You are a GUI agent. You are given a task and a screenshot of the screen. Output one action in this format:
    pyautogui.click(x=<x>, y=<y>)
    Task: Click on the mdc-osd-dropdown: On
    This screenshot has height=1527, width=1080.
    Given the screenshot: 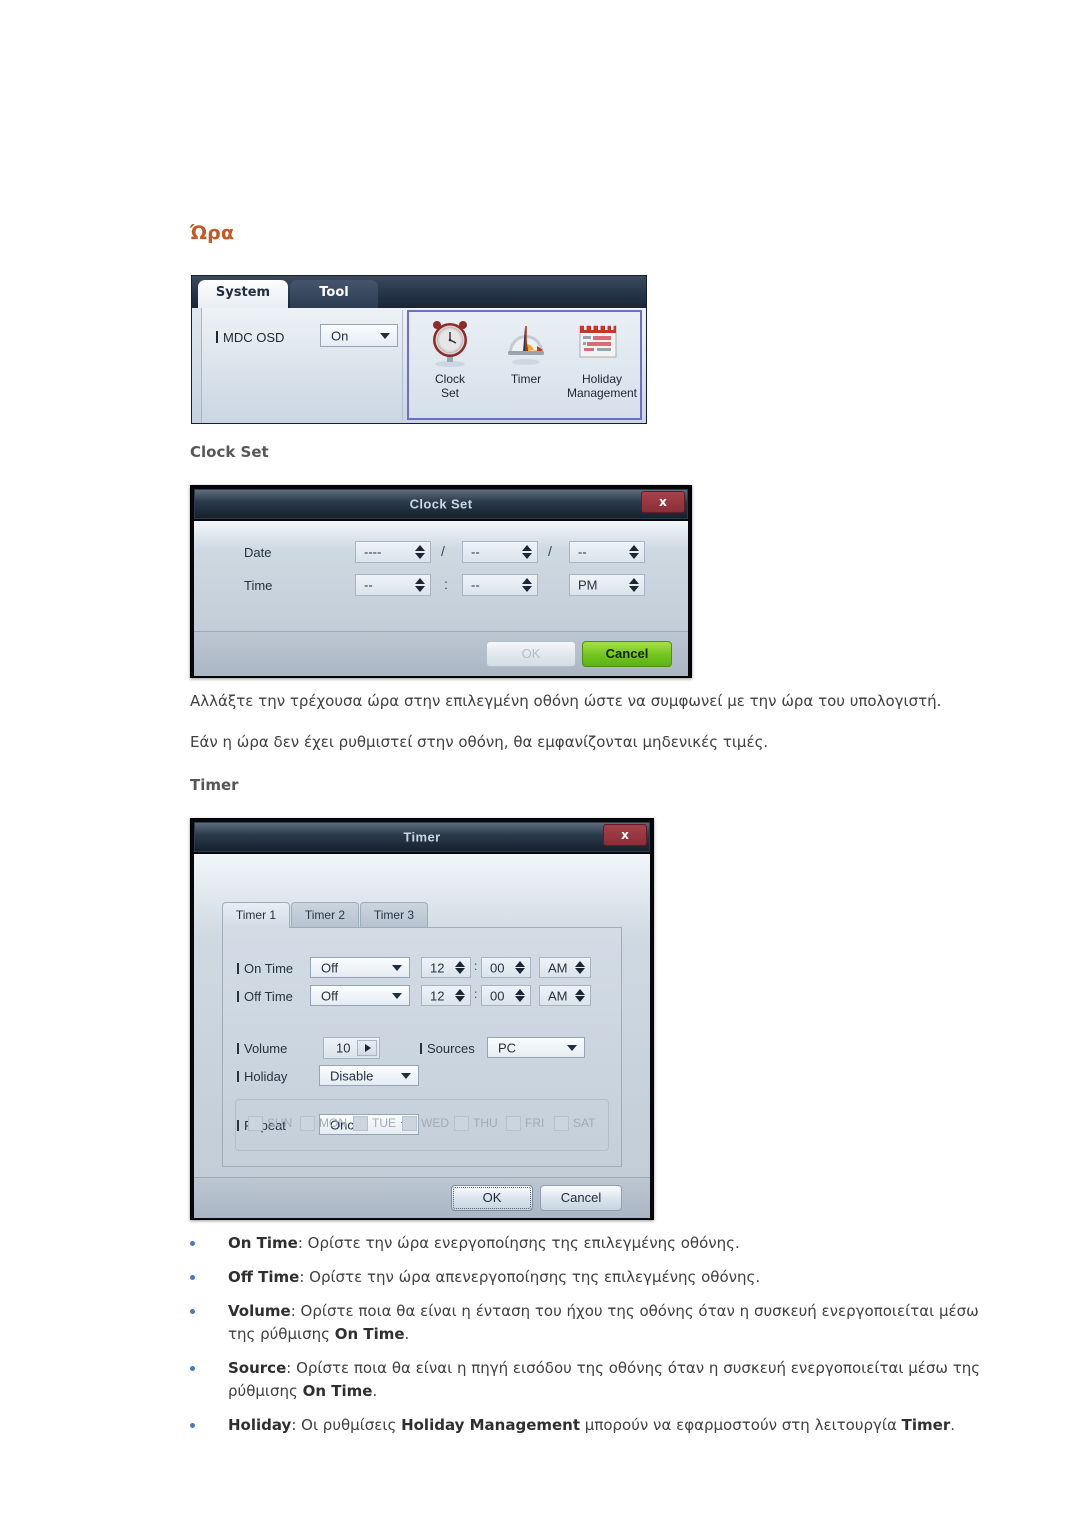 What is the action you would take?
    pyautogui.click(x=359, y=335)
    